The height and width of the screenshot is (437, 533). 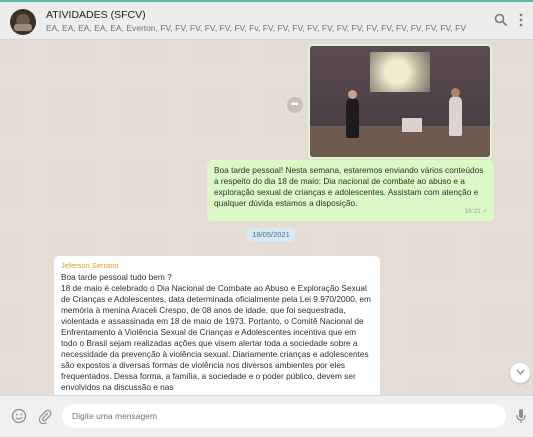 What do you see at coordinates (295, 105) in the screenshot?
I see `forward-icon: ➦` at bounding box center [295, 105].